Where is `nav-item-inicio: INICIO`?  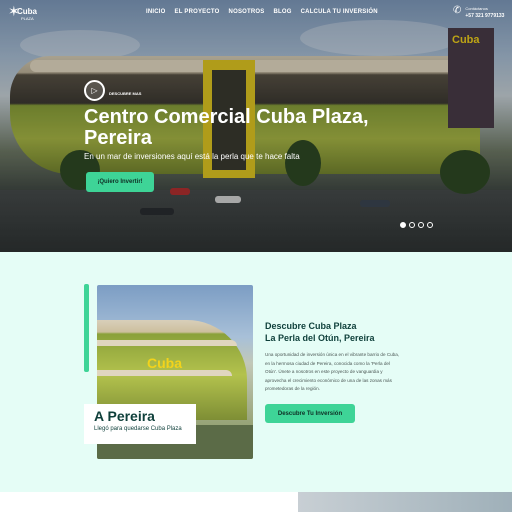 nav-item-inicio: INICIO is located at coordinates (156, 12).